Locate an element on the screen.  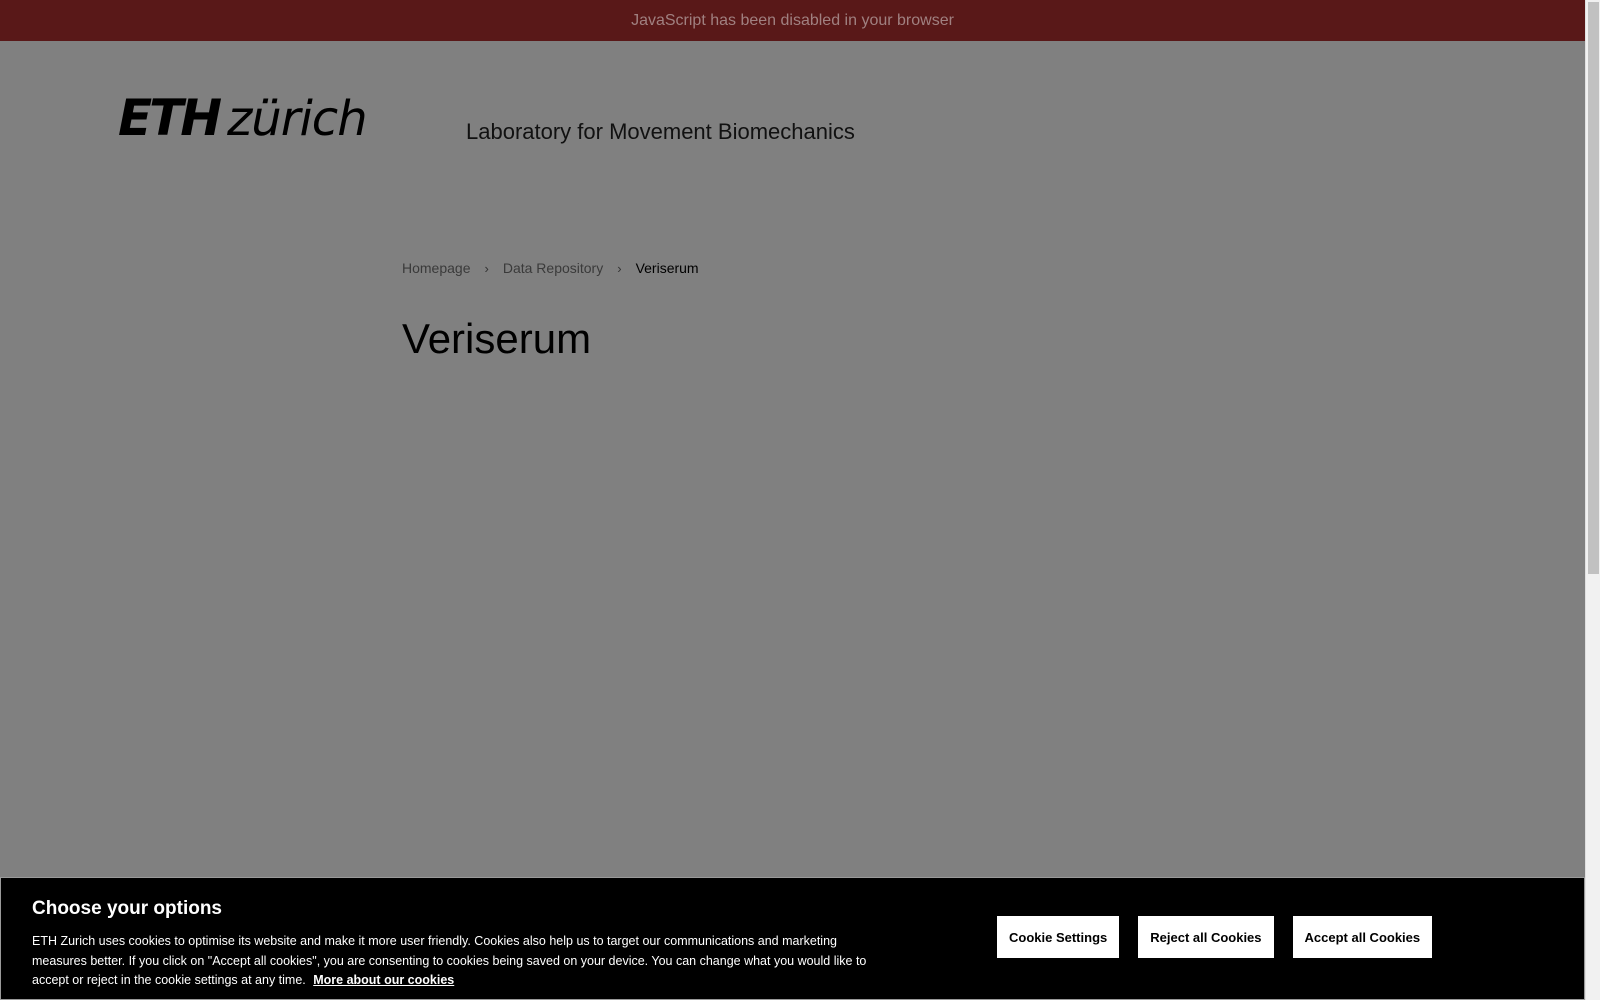
scrollbar-thumb is located at coordinates (1593, 288).